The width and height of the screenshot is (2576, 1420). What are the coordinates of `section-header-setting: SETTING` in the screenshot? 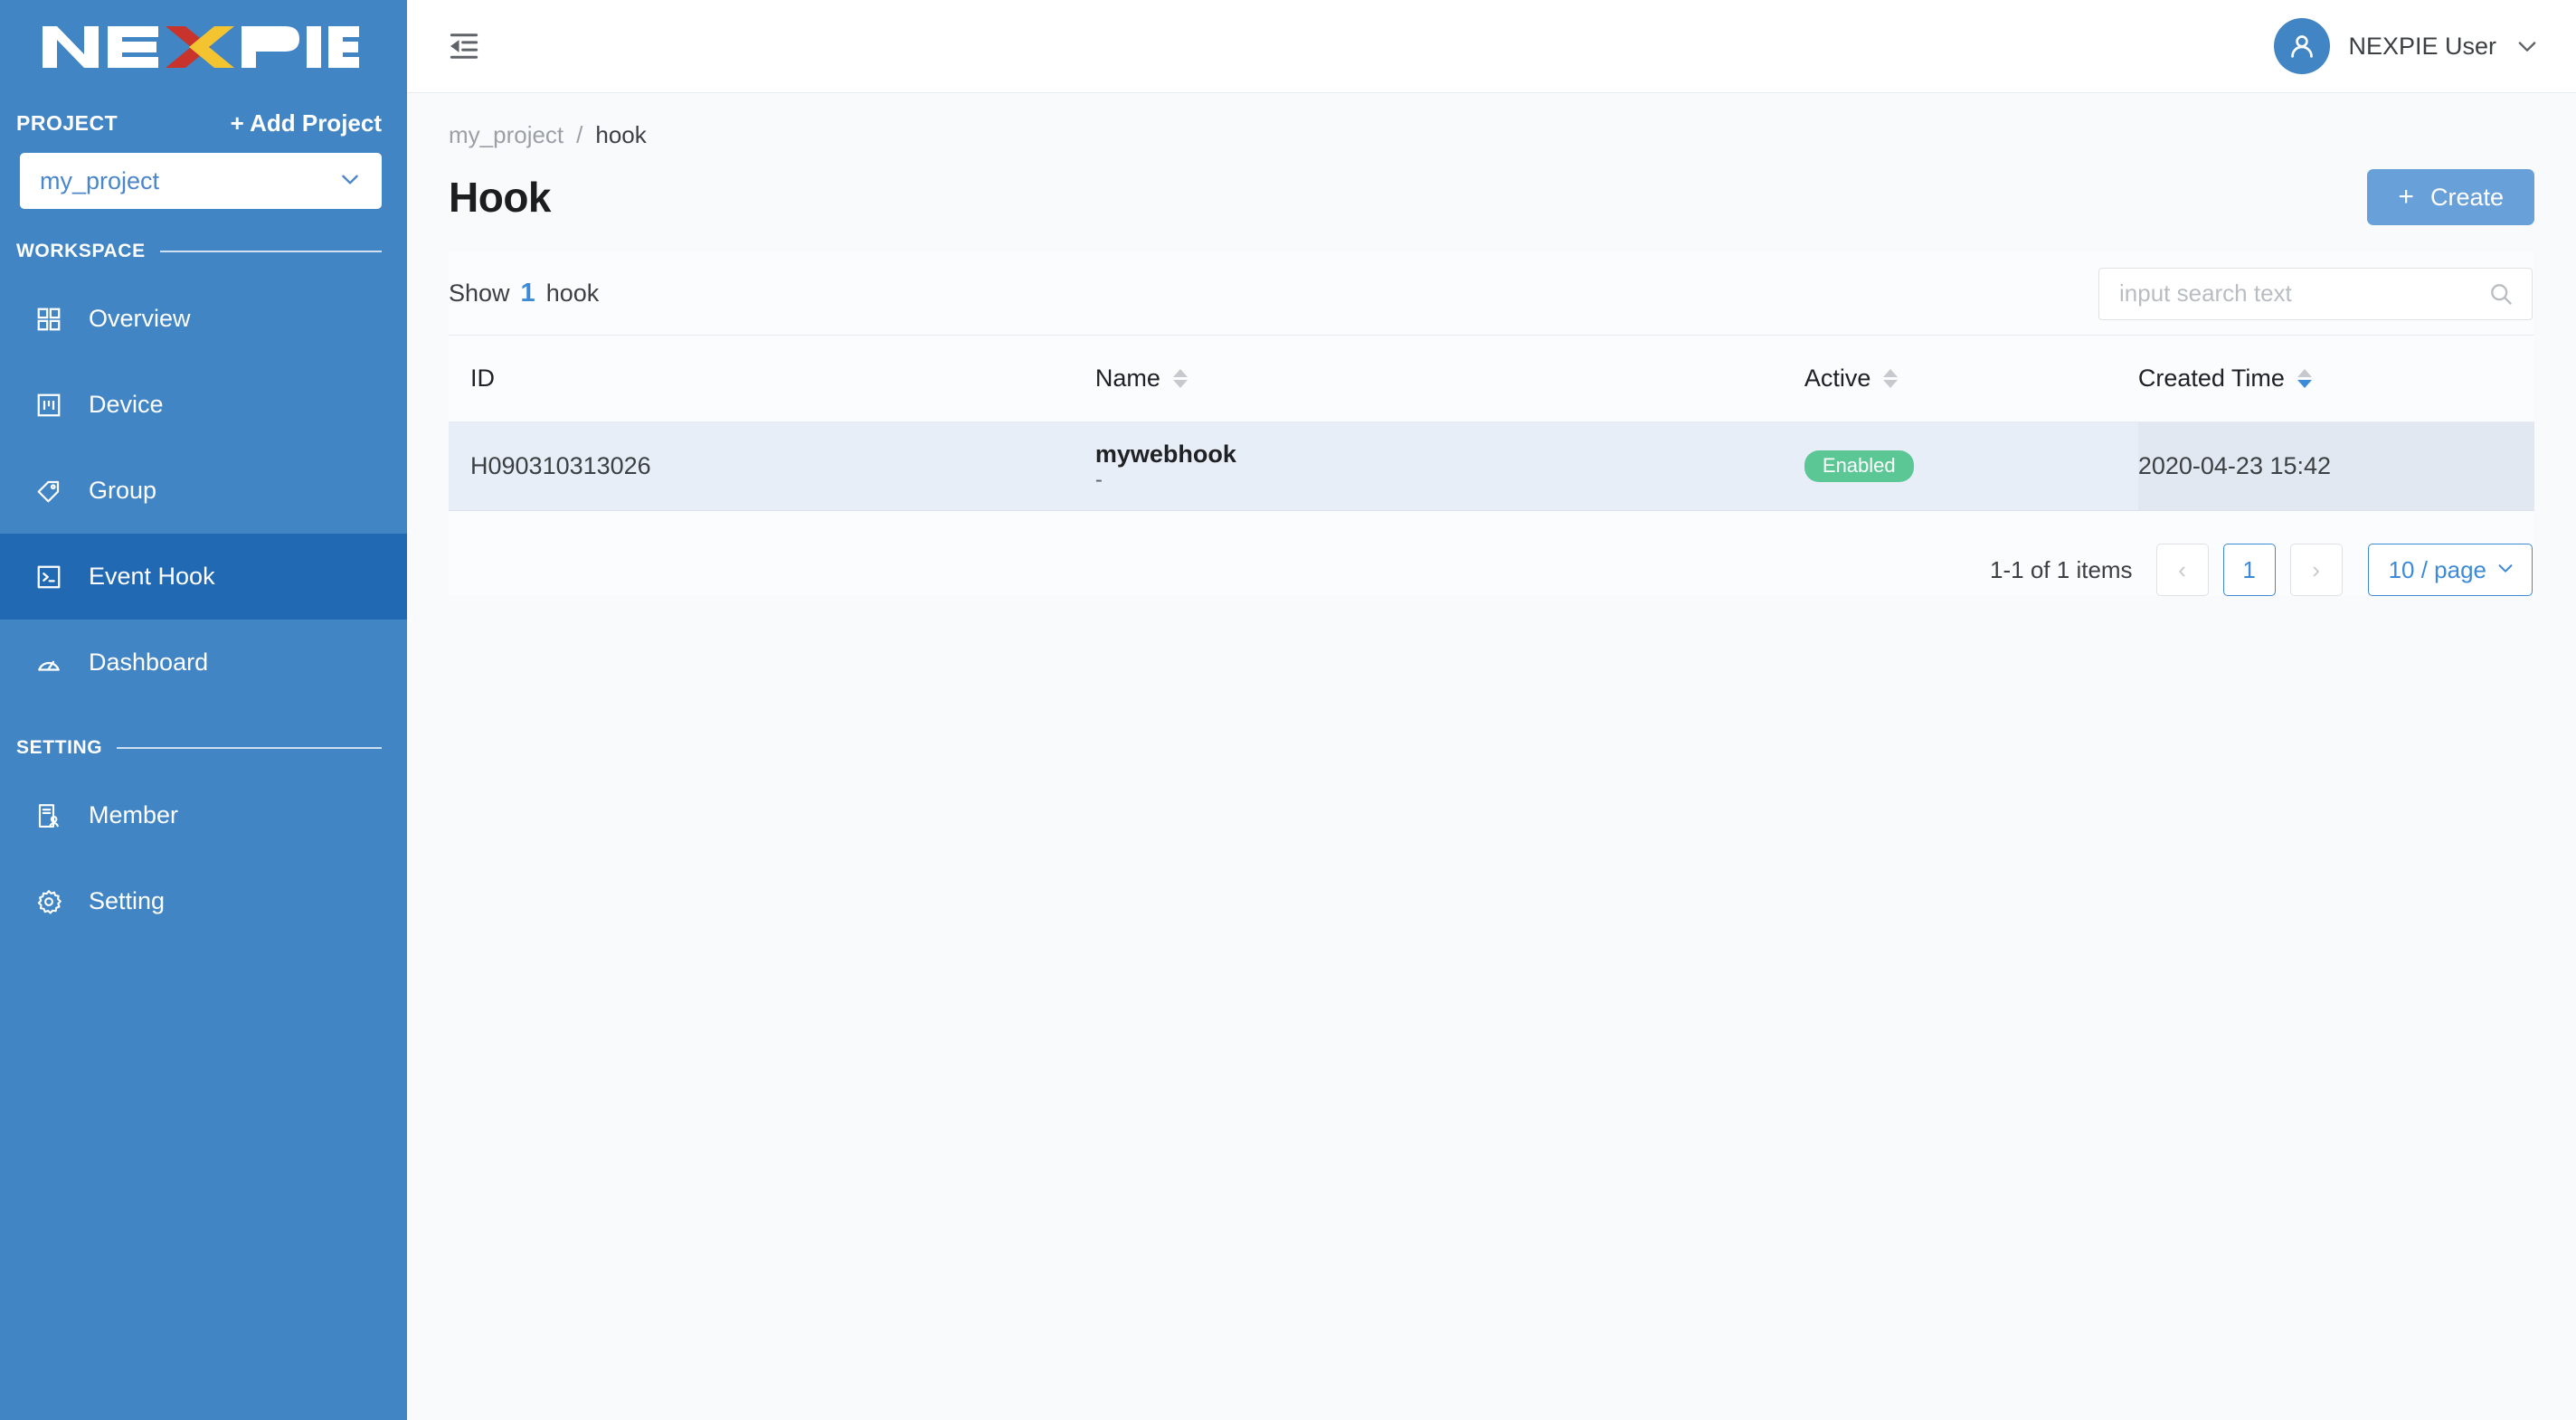 It's located at (204, 748).